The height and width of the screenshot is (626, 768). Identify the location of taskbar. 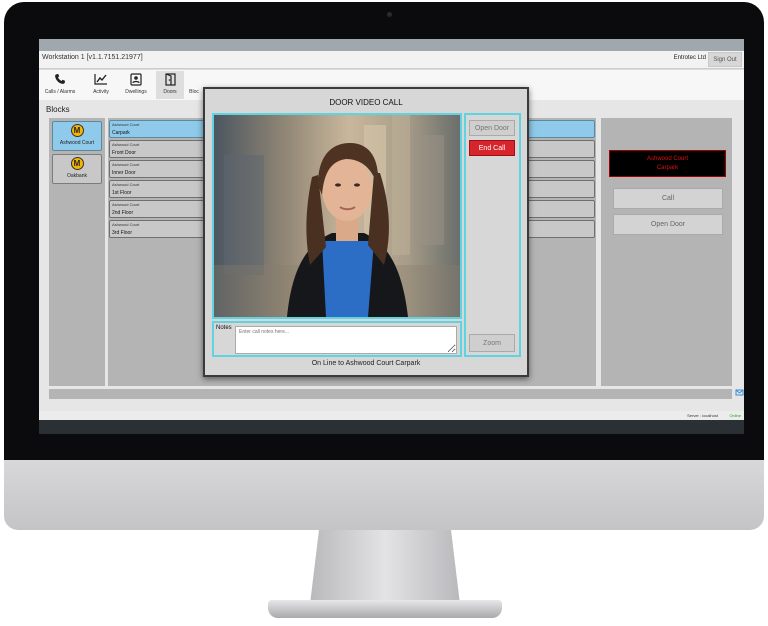
(391, 427).